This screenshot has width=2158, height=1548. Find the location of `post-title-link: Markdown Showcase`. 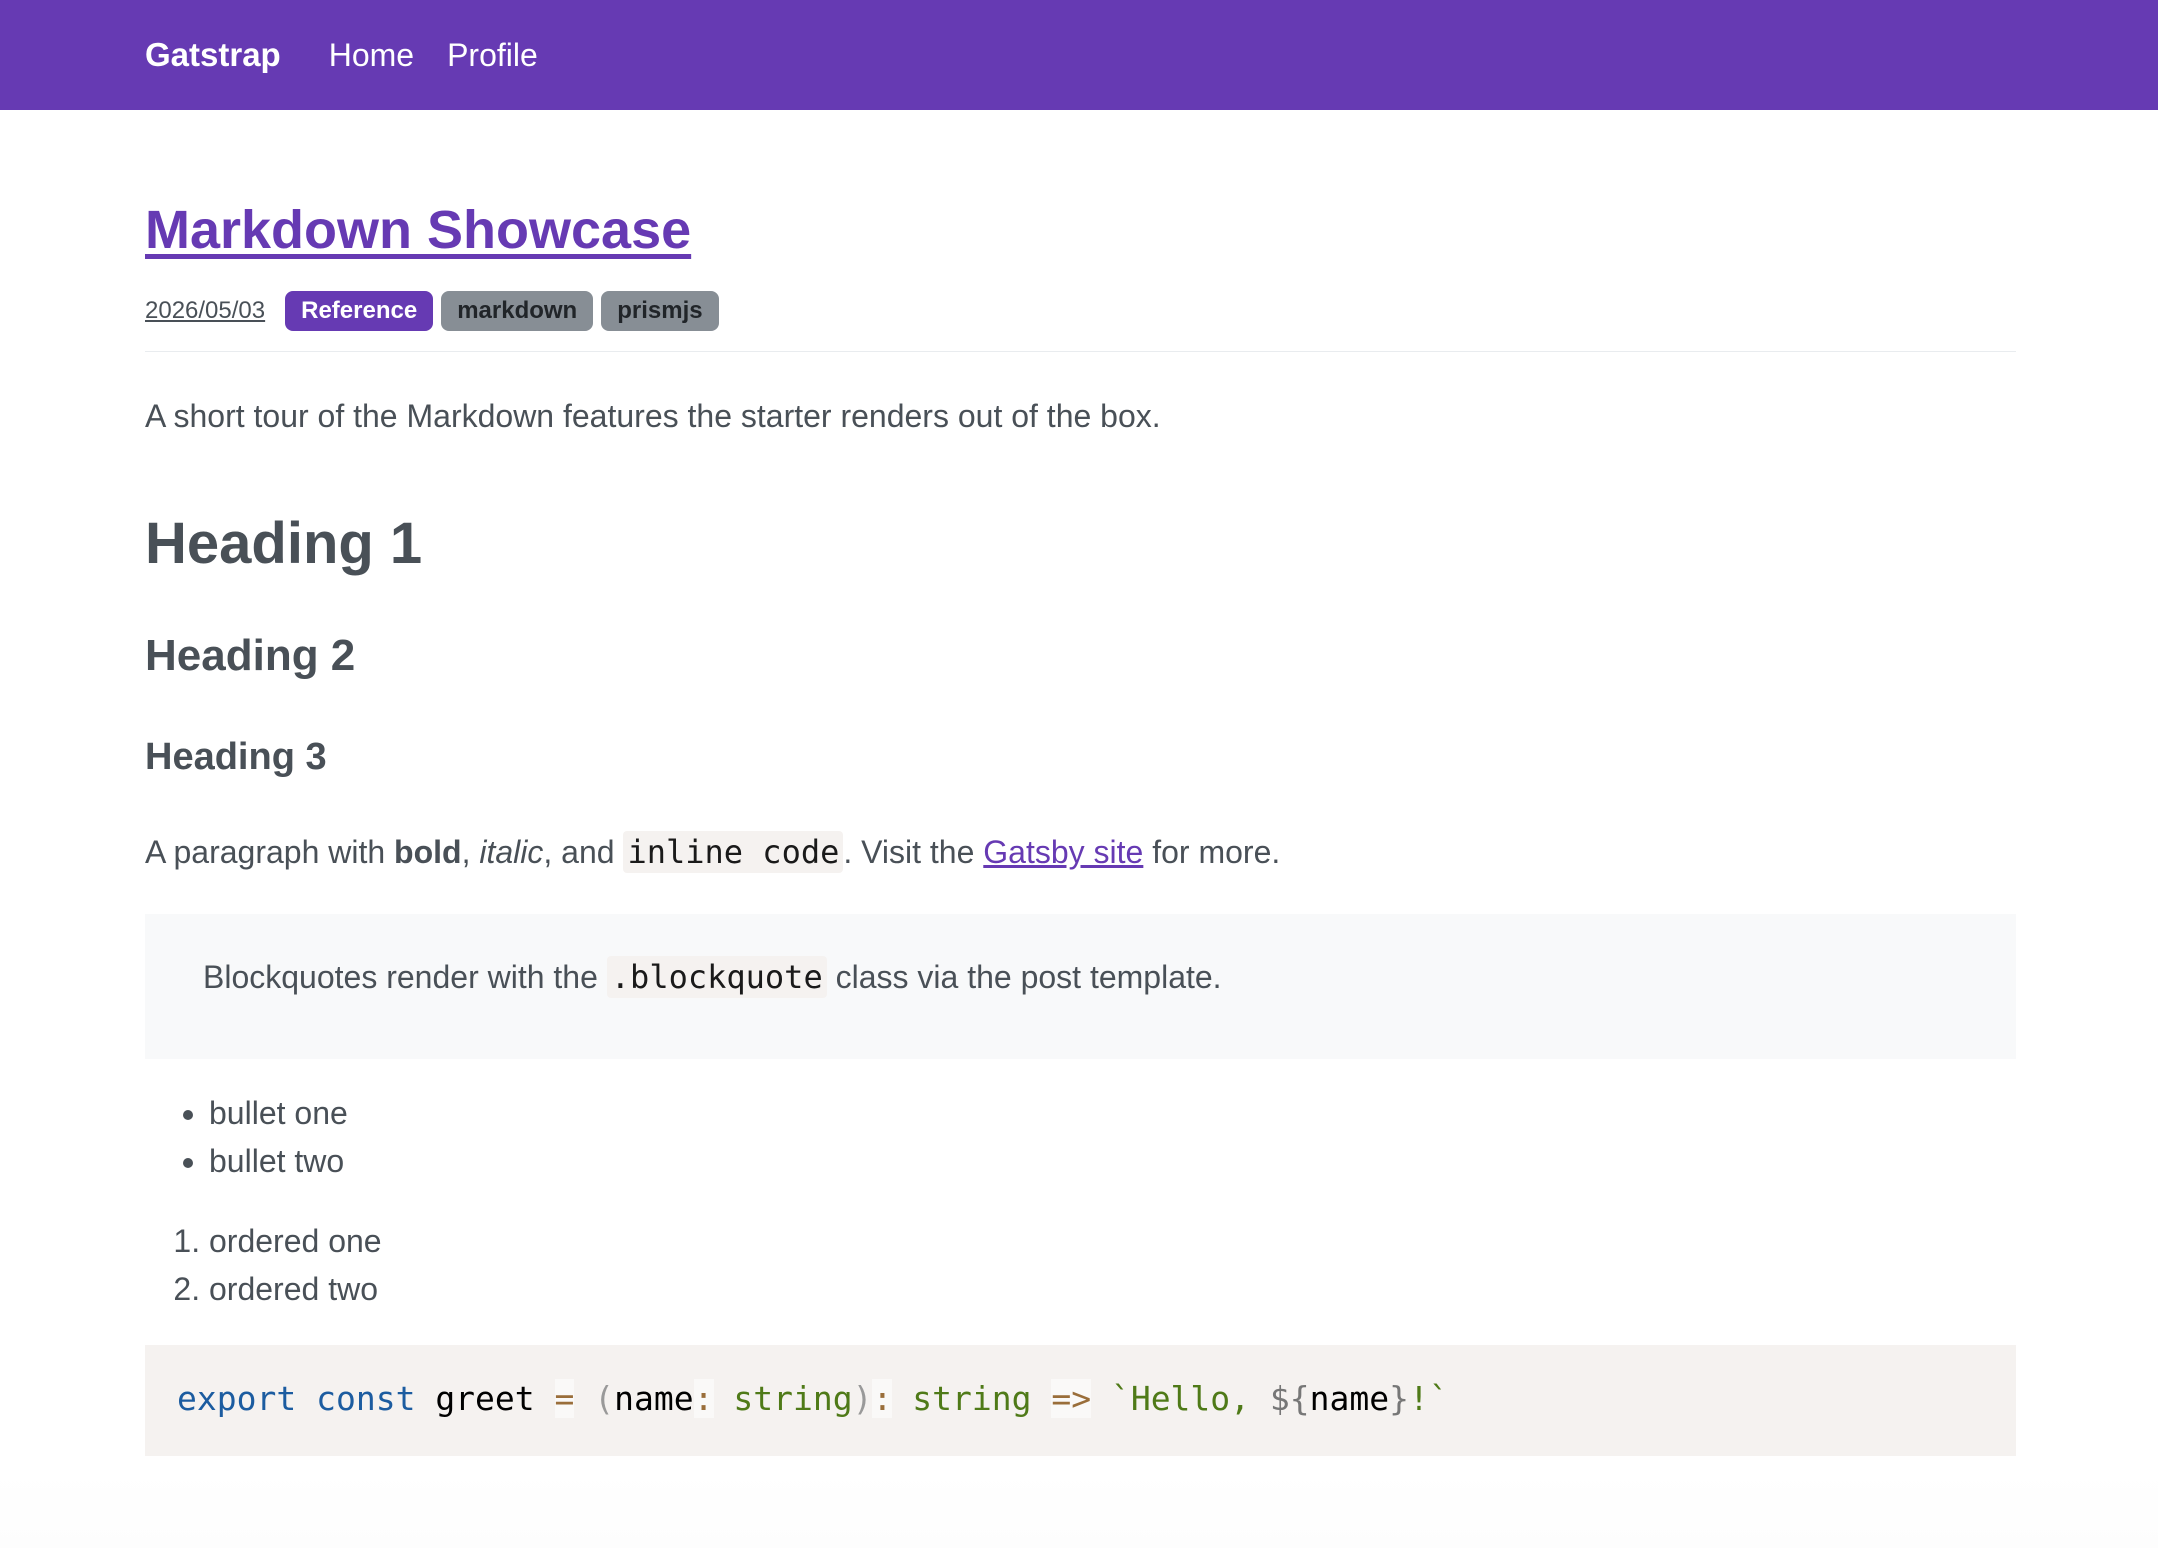

post-title-link: Markdown Showcase is located at coordinates (418, 230).